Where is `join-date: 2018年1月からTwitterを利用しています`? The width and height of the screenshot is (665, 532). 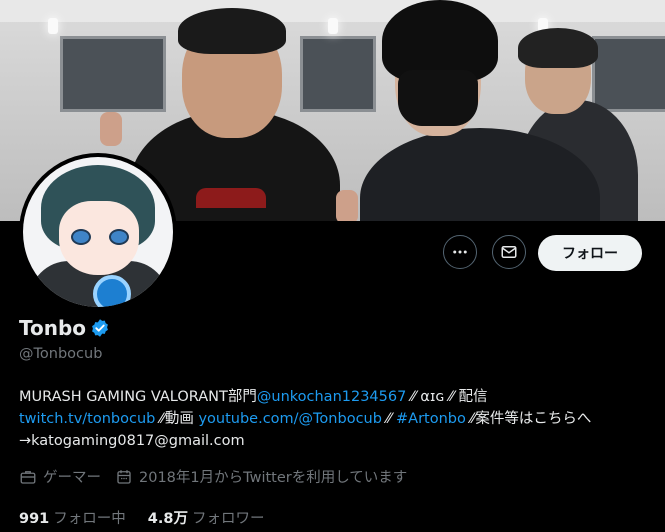
join-date: 2018年1月からTwitterを利用しています is located at coordinates (261, 476).